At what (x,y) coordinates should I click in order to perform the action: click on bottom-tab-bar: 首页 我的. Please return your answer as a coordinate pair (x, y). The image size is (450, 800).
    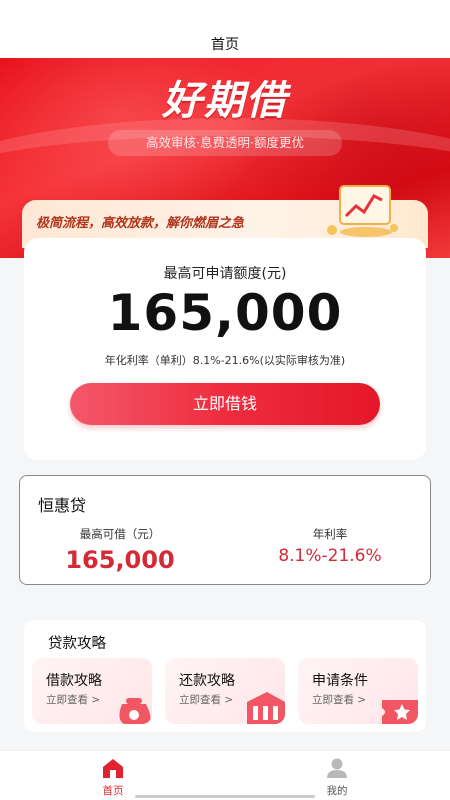
    Looking at the image, I should click on (225, 775).